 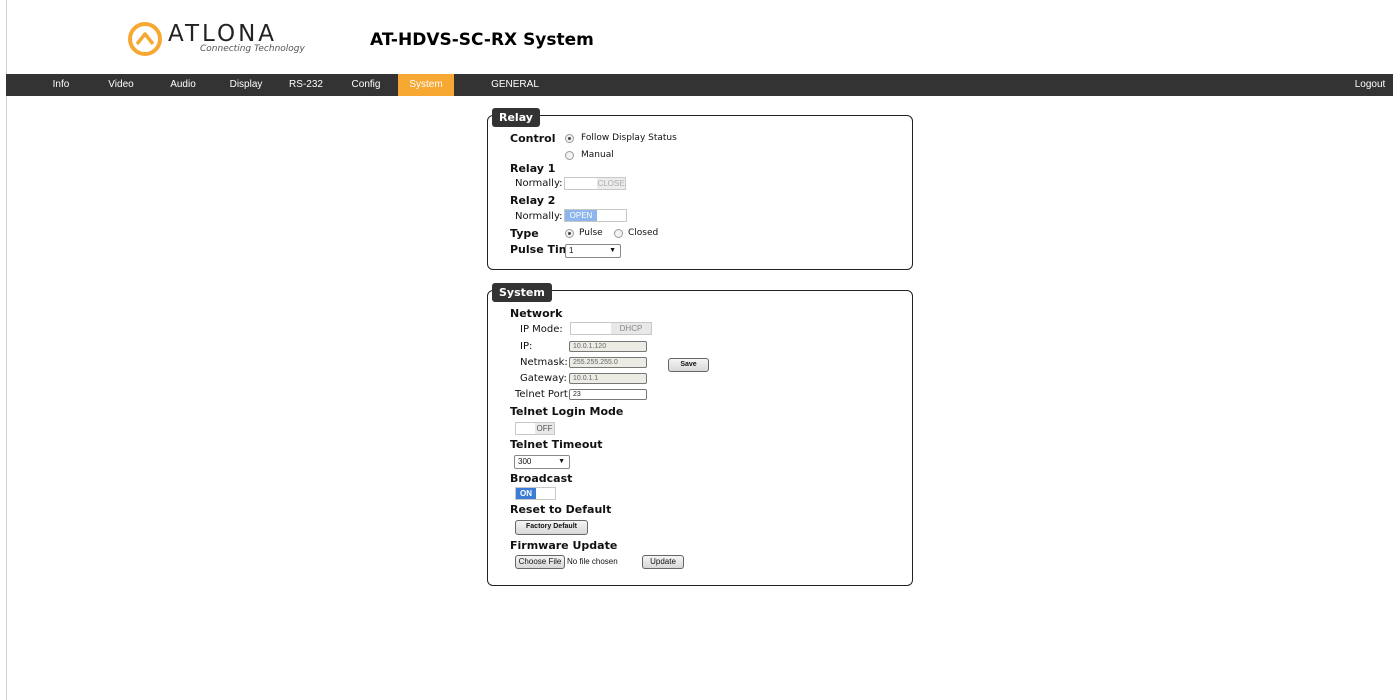 What do you see at coordinates (542, 462) in the screenshot?
I see `telnet-timeout-select: 300 ▼` at bounding box center [542, 462].